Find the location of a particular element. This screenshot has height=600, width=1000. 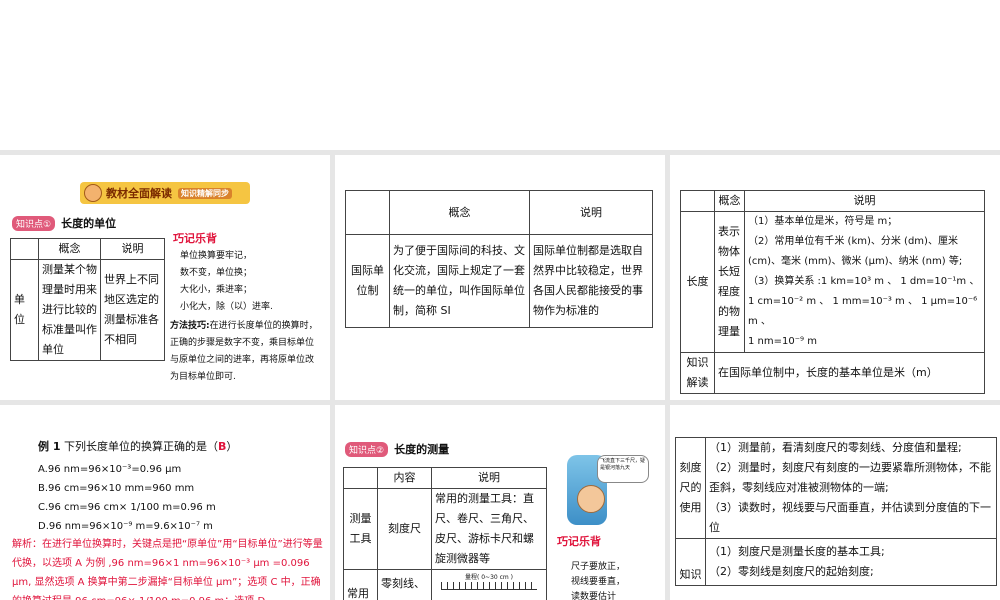

desc-line: （3）换算关系 :1 km=10³ m 、 1 dm=10⁻¹m 、 is located at coordinates (864, 281).